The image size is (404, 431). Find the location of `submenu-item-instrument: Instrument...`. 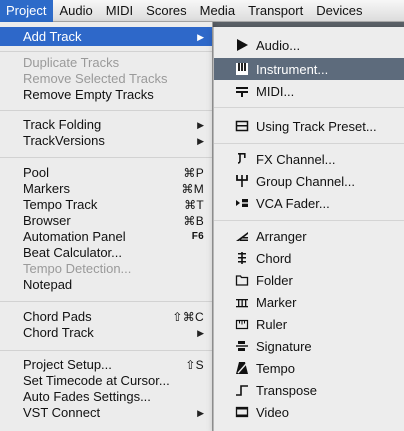

submenu-item-instrument: Instrument... is located at coordinates (309, 69).